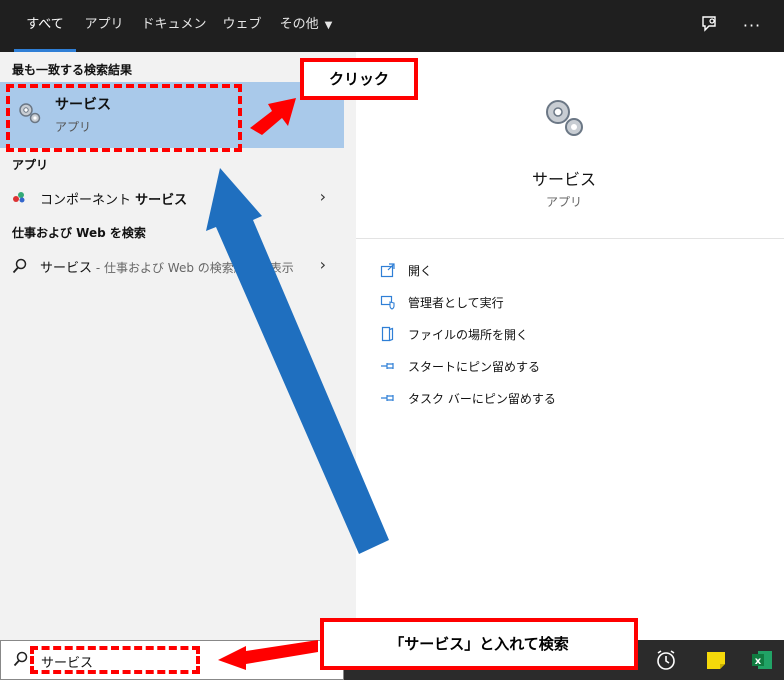 The width and height of the screenshot is (784, 680). Describe the element at coordinates (482, 399) in the screenshot. I see `action-label: タスク バーにピン留めする` at that location.